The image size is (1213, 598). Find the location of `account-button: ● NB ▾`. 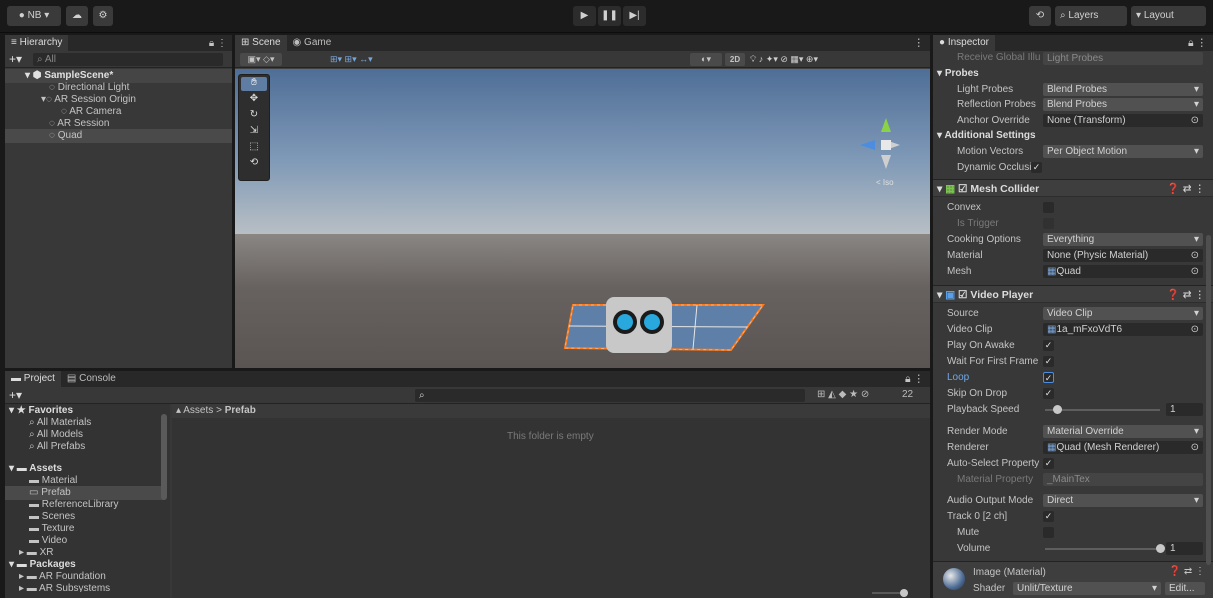

account-button: ● NB ▾ is located at coordinates (34, 16).